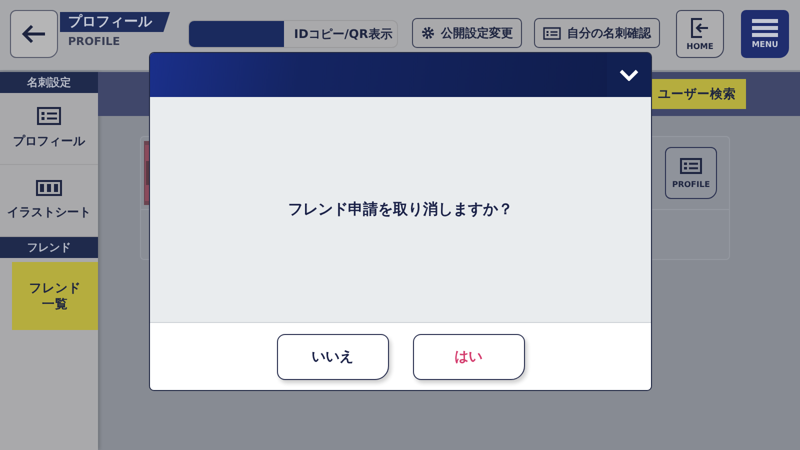 Image resolution: width=800 pixels, height=450 pixels. I want to click on columns-icon, so click(49, 188).